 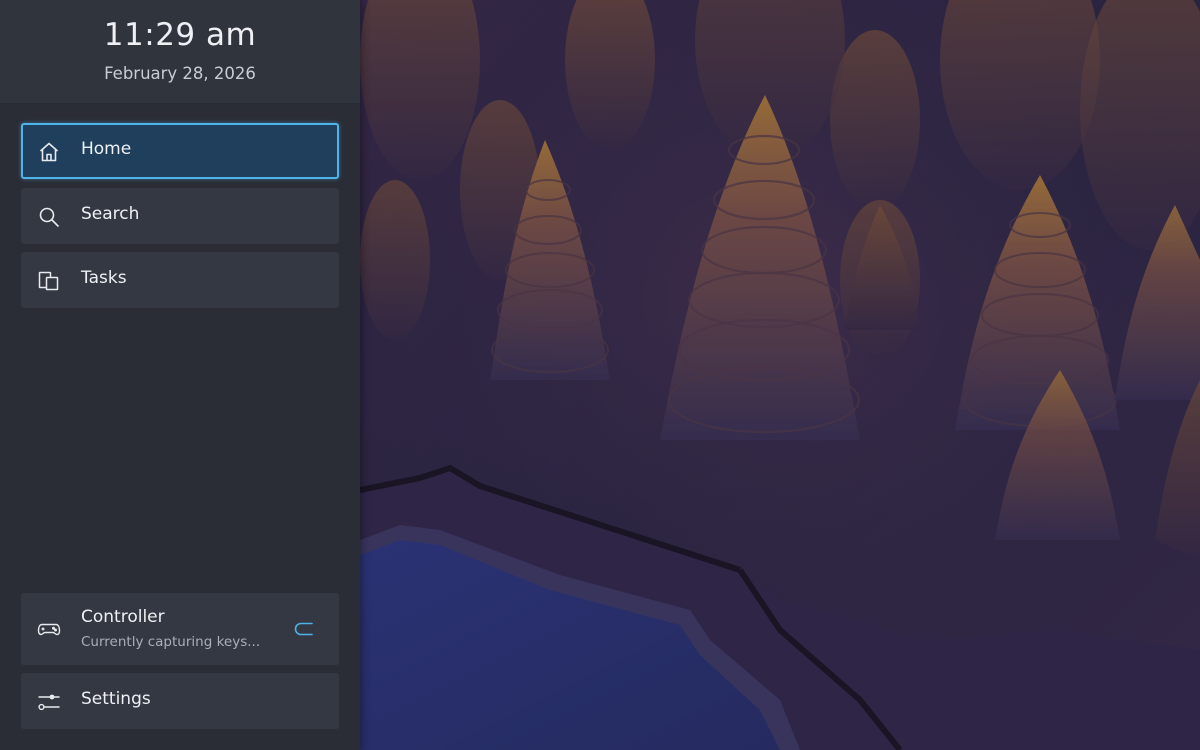 What do you see at coordinates (49, 152) in the screenshot?
I see `home-icon` at bounding box center [49, 152].